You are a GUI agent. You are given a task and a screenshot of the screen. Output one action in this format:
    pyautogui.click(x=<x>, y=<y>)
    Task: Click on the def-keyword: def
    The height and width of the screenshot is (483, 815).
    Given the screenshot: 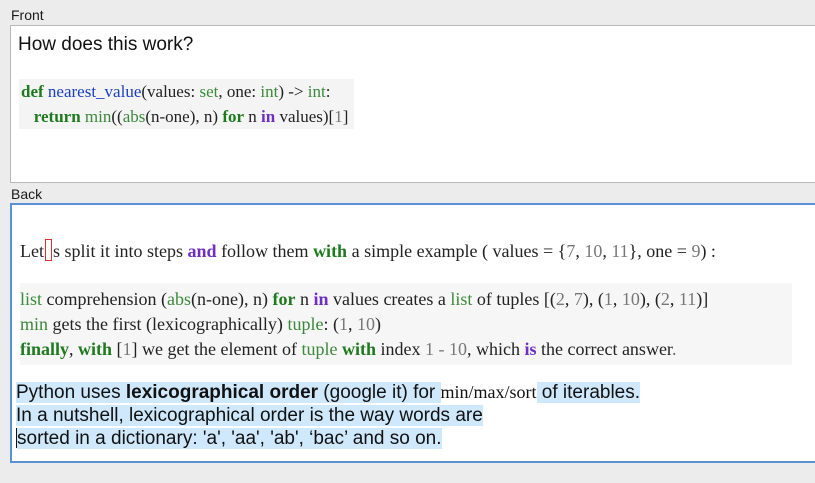 What is the action you would take?
    pyautogui.click(x=32, y=91)
    